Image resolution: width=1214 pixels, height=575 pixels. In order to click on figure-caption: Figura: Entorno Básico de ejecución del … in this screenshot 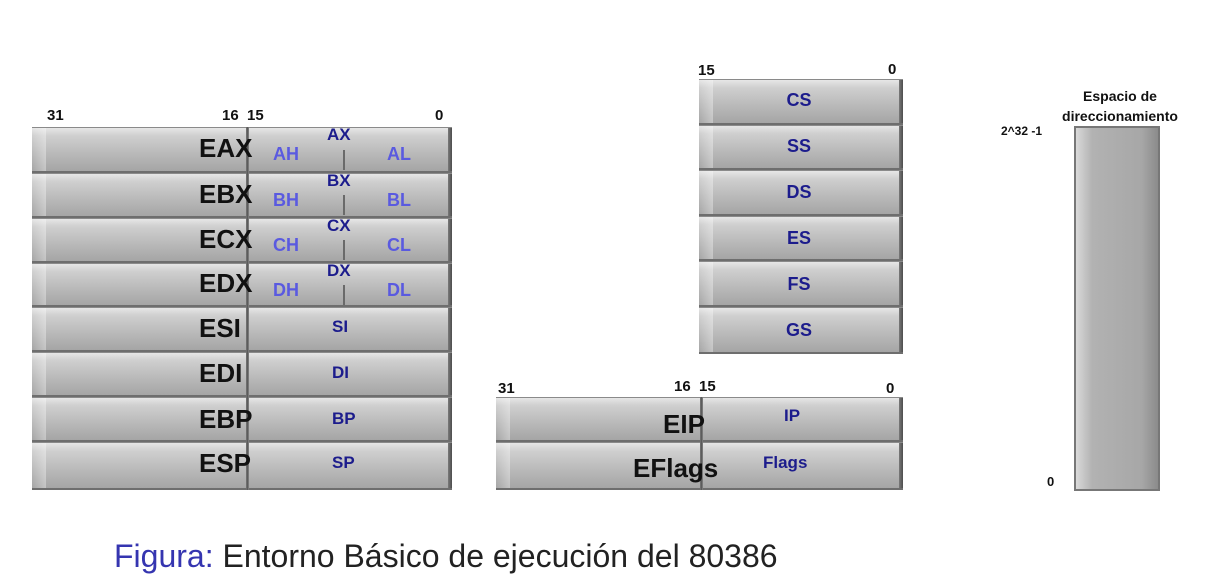, I will do `click(446, 556)`.